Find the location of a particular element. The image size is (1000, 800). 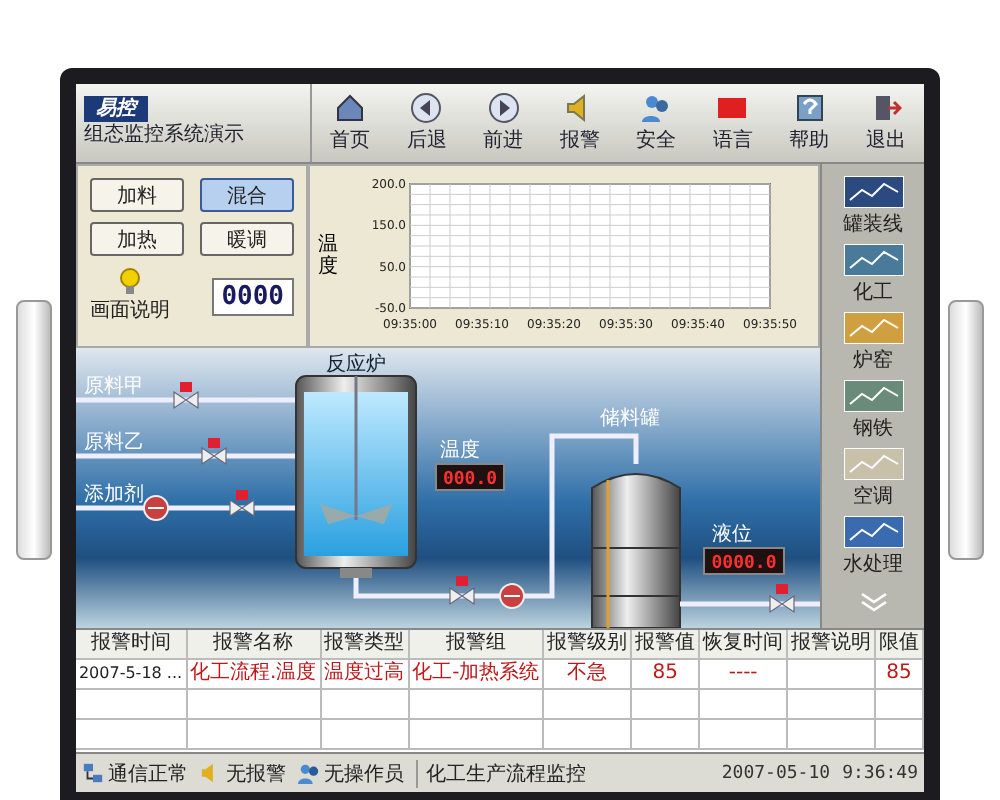

tank-label: 储料罐 is located at coordinates (630, 419).